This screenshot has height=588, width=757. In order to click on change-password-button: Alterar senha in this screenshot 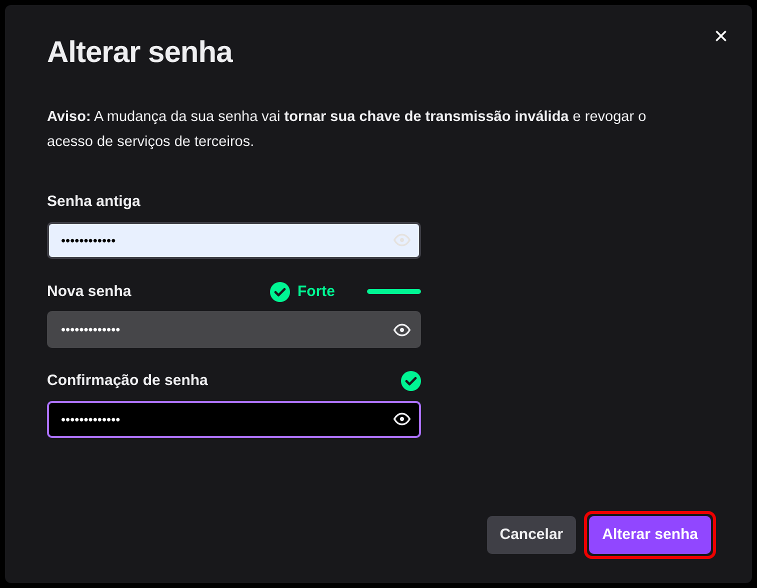, I will do `click(650, 535)`.